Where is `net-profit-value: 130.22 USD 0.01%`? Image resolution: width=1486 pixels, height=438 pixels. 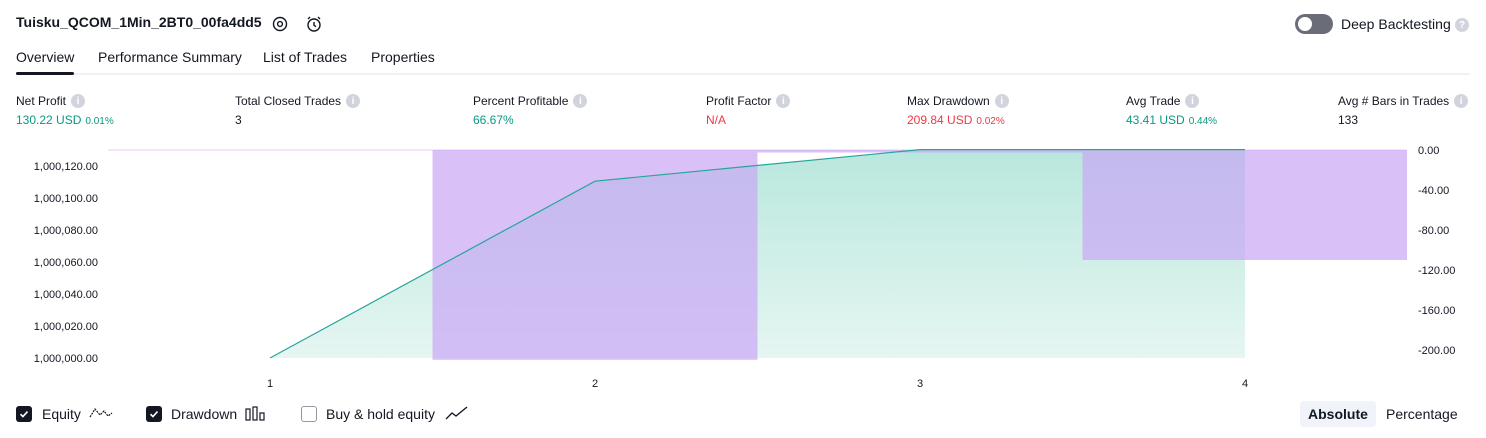 net-profit-value: 130.22 USD 0.01% is located at coordinates (65, 120).